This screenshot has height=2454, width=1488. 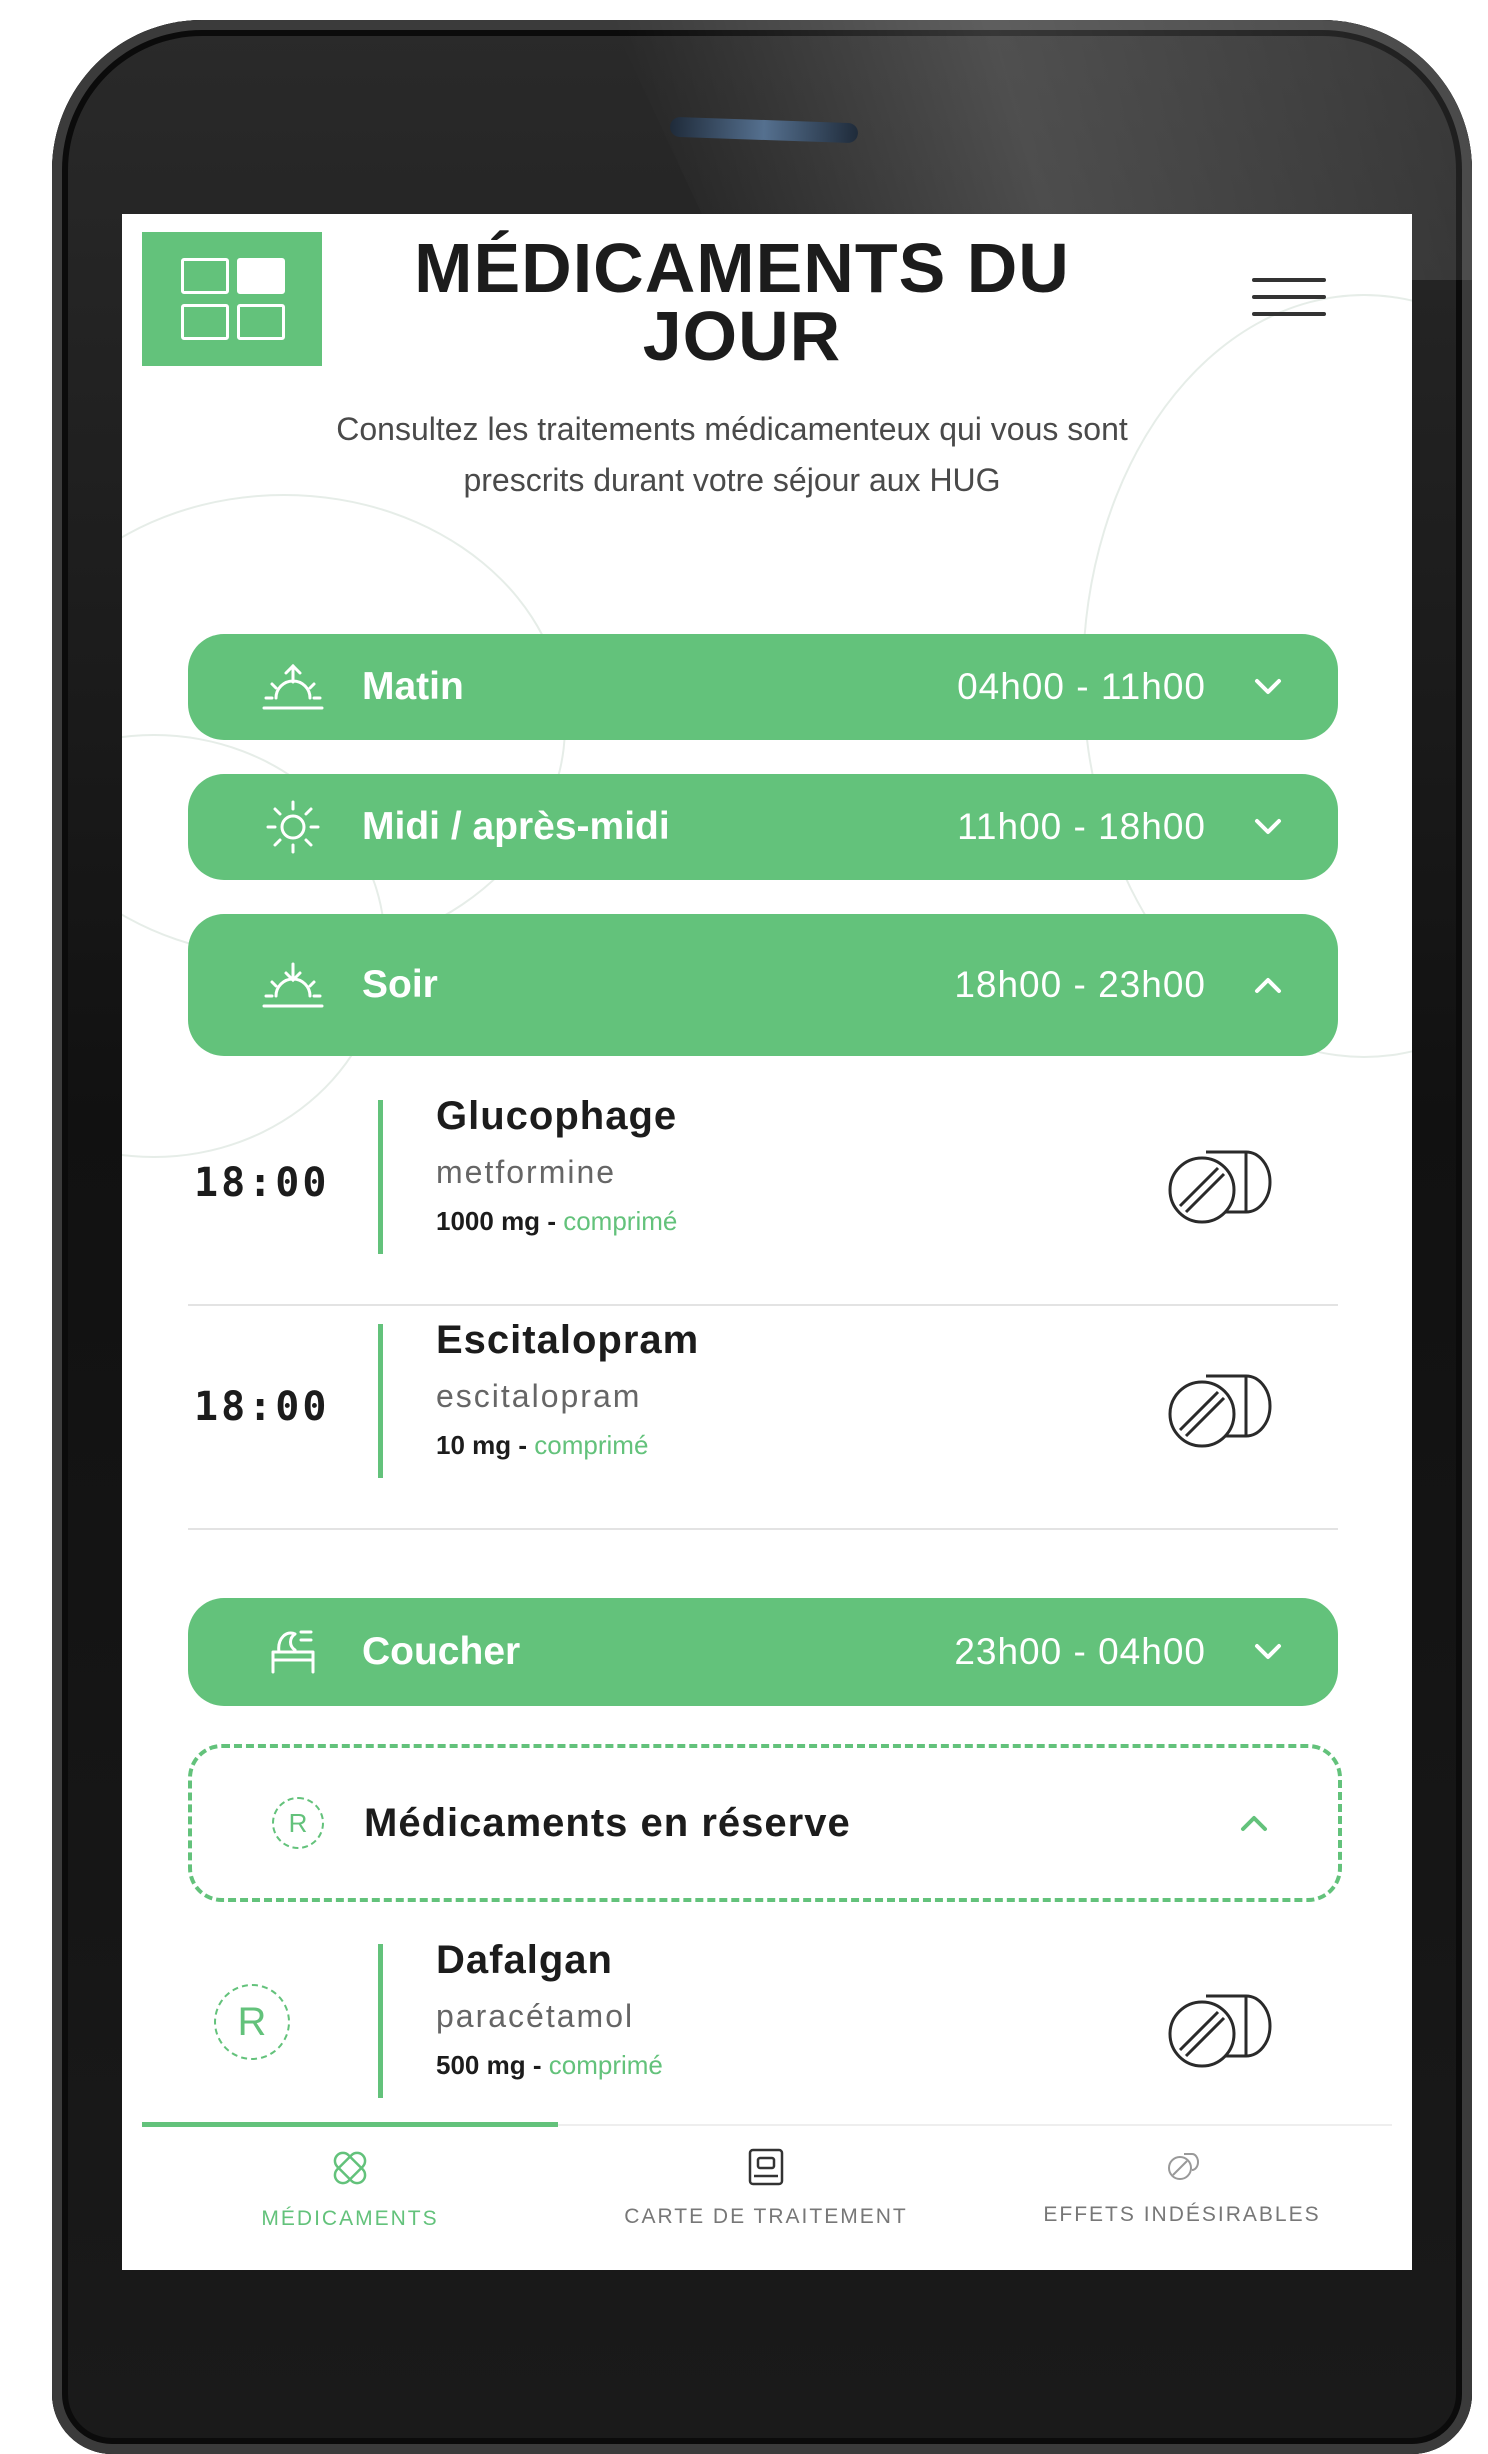 I want to click on period-soir: Soir 18h00 - 23h00, so click(x=763, y=985).